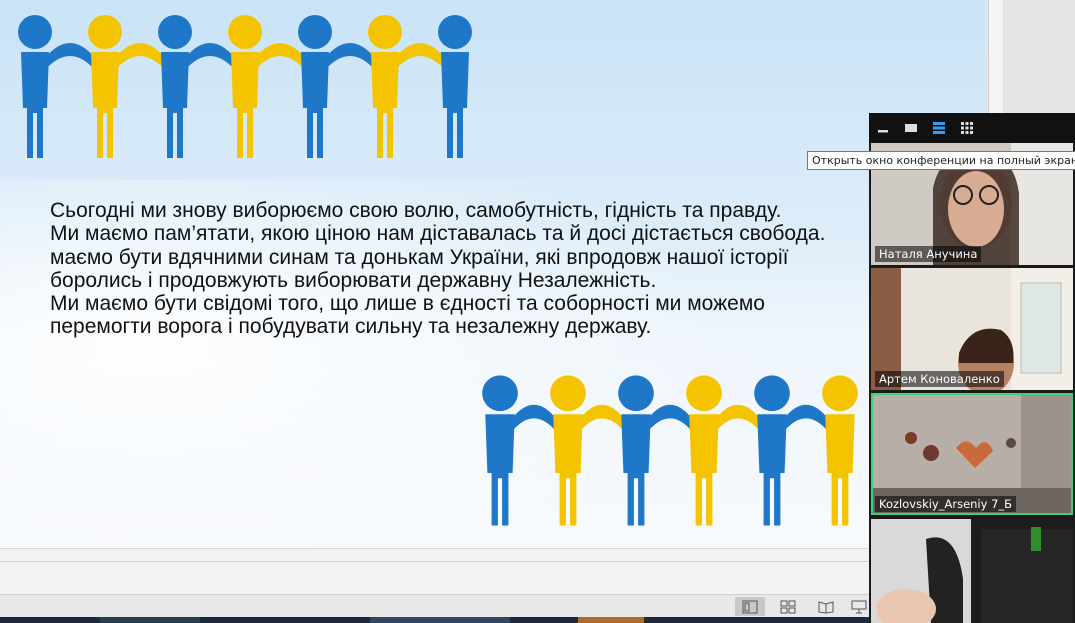 This screenshot has height=623, width=1075. What do you see at coordinates (967, 128) in the screenshot?
I see `gallery-view-icon` at bounding box center [967, 128].